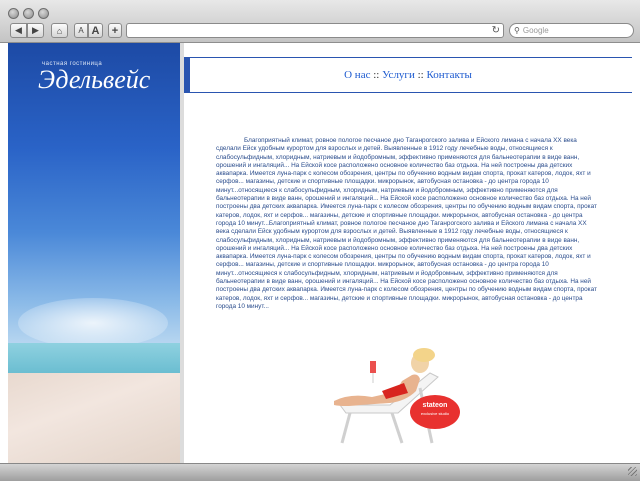  What do you see at coordinates (28, 13) in the screenshot?
I see `minimize-window-icon` at bounding box center [28, 13].